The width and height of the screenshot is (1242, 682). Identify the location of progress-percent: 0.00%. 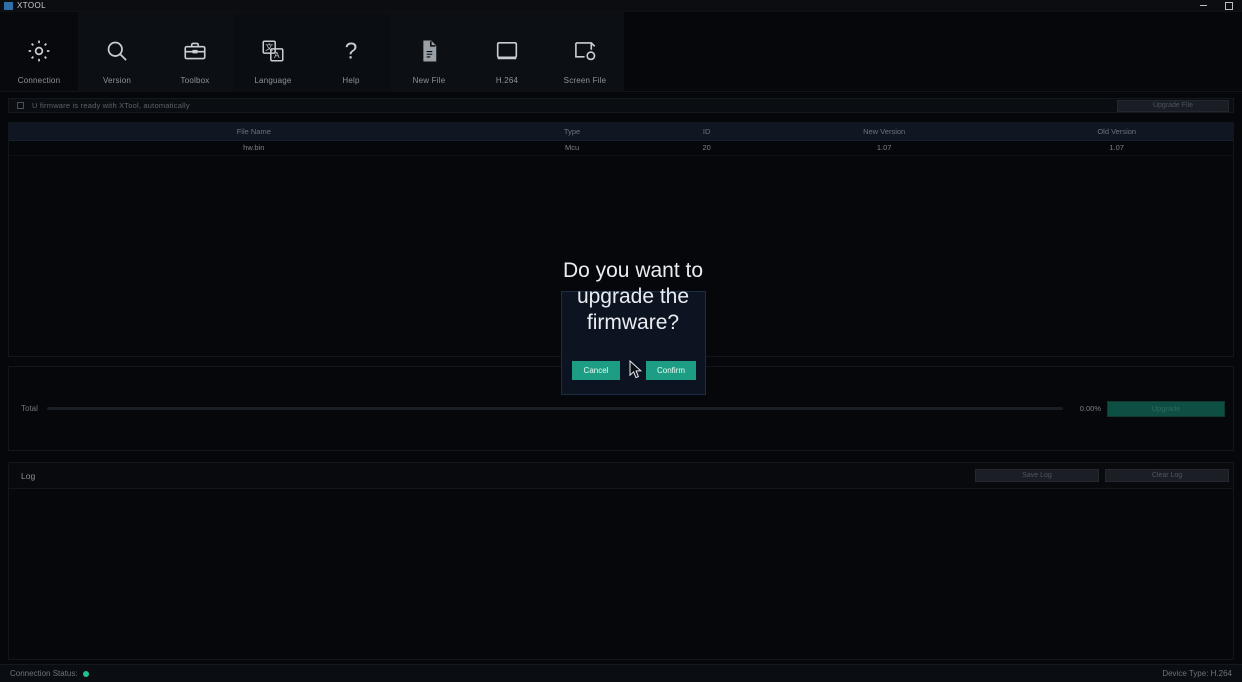
(1090, 408).